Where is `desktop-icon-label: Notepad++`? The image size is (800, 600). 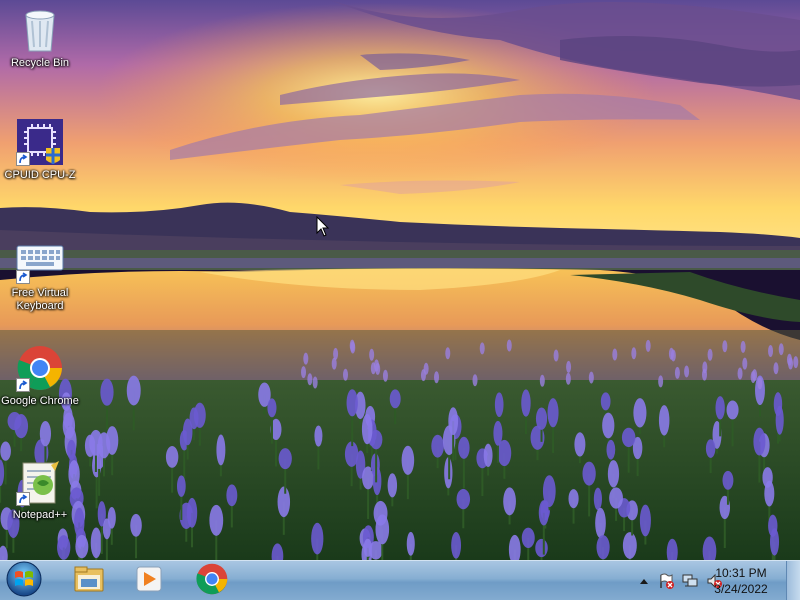 desktop-icon-label: Notepad++ is located at coordinates (40, 515).